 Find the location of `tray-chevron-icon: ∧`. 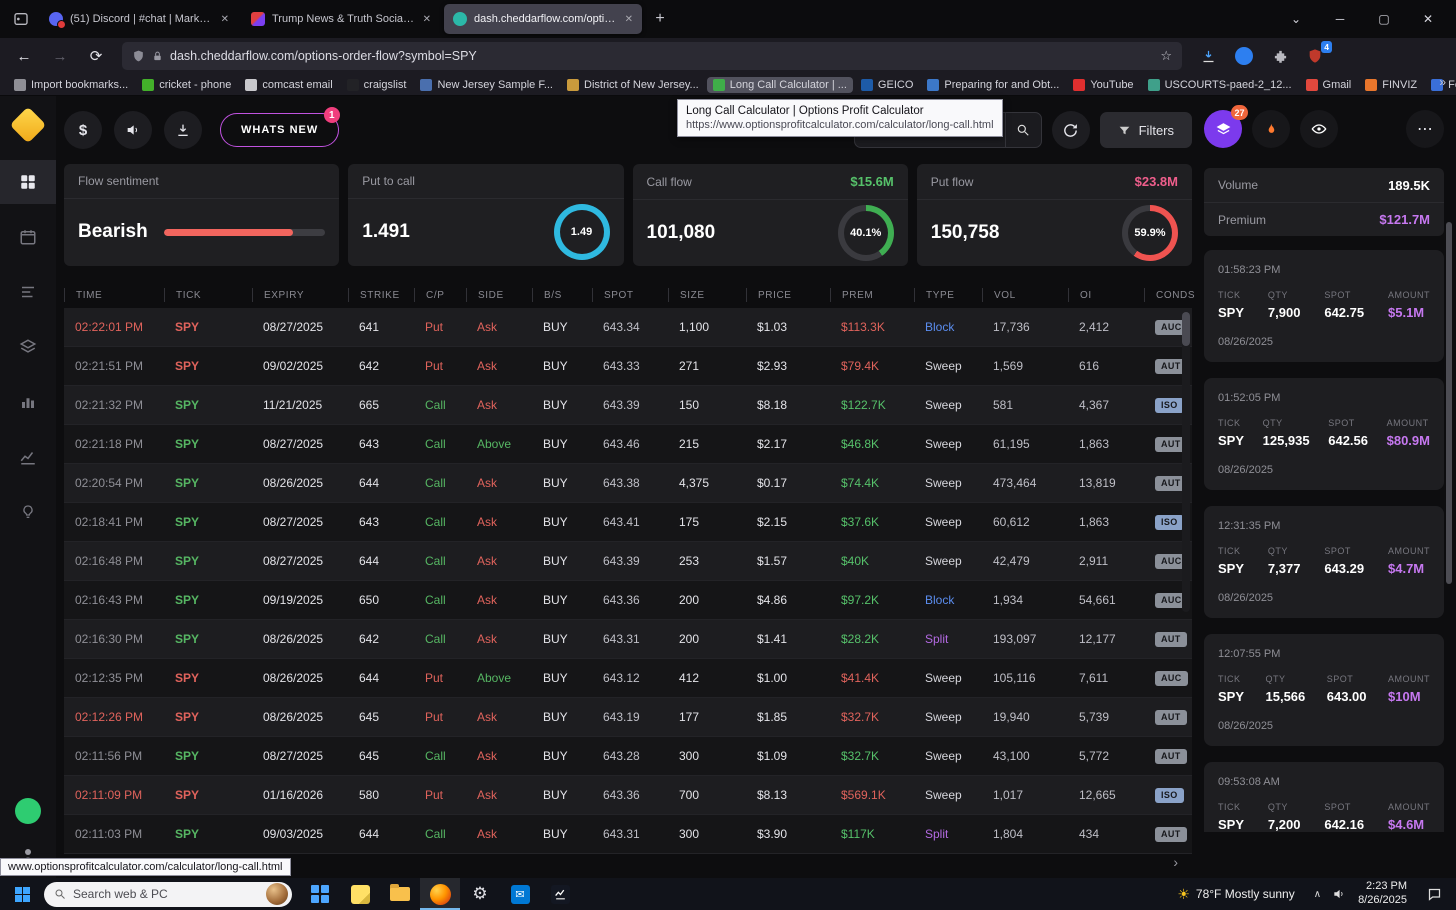

tray-chevron-icon: ∧ is located at coordinates (1317, 894).